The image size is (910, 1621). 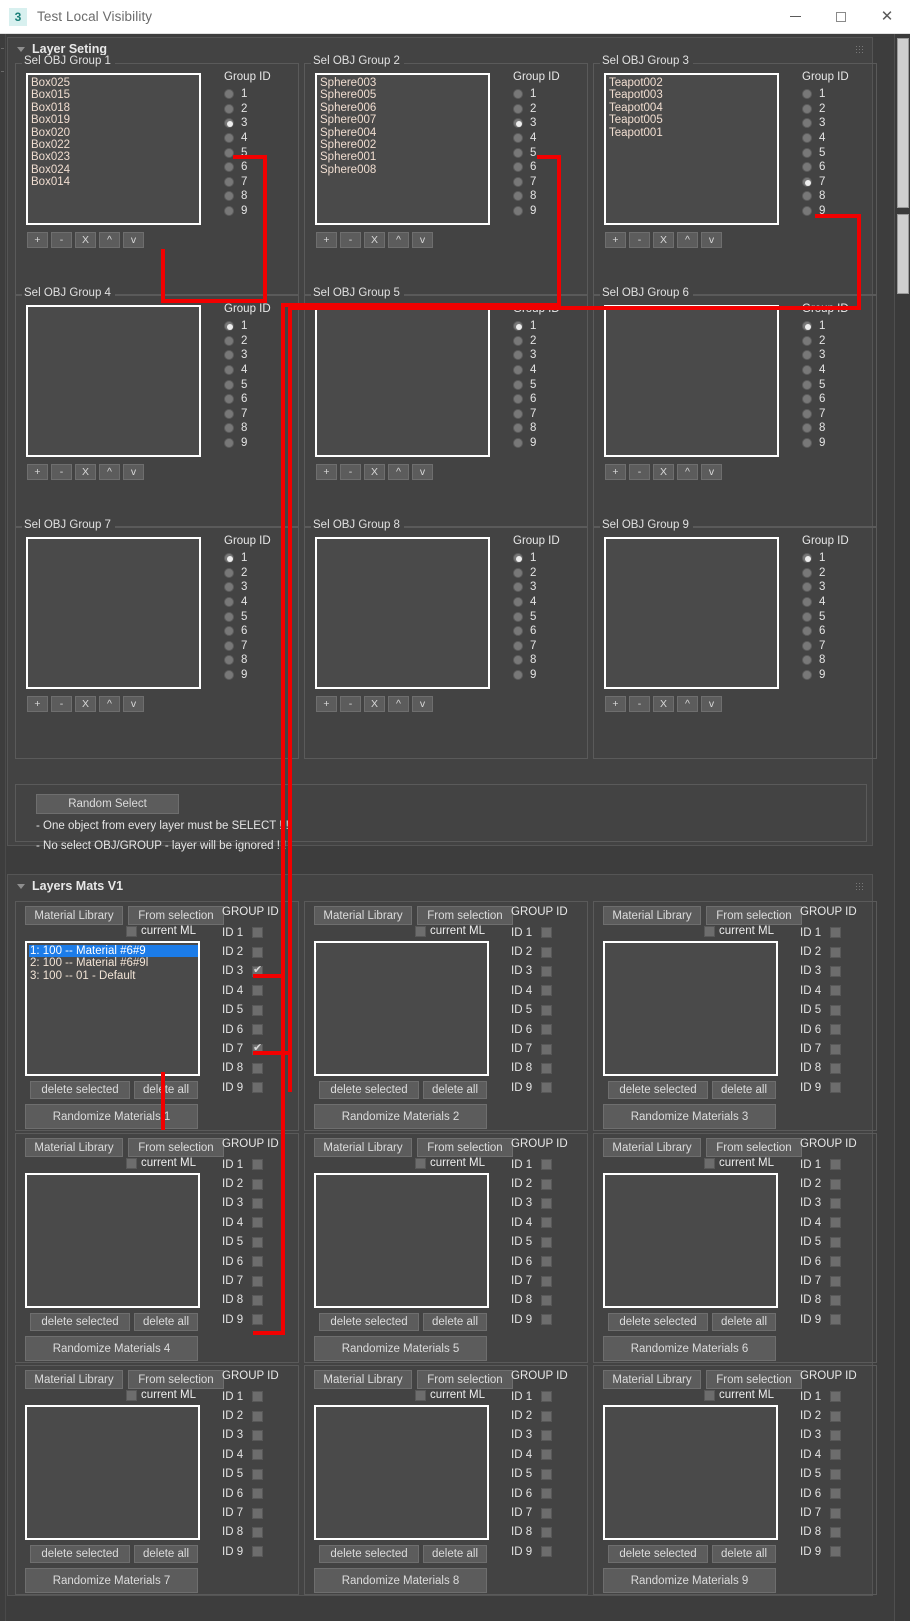 I want to click on move-up-button: ^, so click(x=398, y=240).